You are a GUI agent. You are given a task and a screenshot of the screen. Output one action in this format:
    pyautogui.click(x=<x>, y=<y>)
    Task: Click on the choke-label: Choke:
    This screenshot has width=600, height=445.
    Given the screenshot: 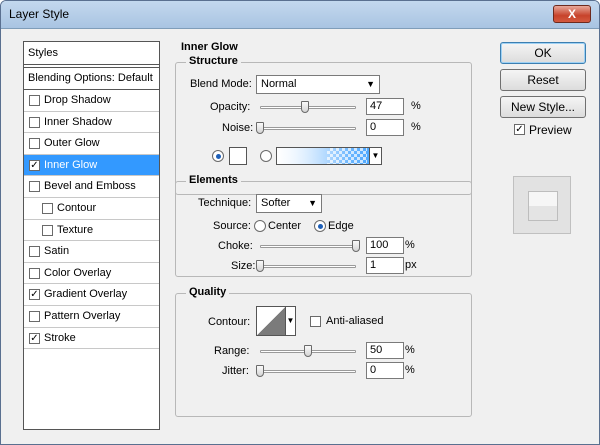 What is the action you would take?
    pyautogui.click(x=235, y=246)
    